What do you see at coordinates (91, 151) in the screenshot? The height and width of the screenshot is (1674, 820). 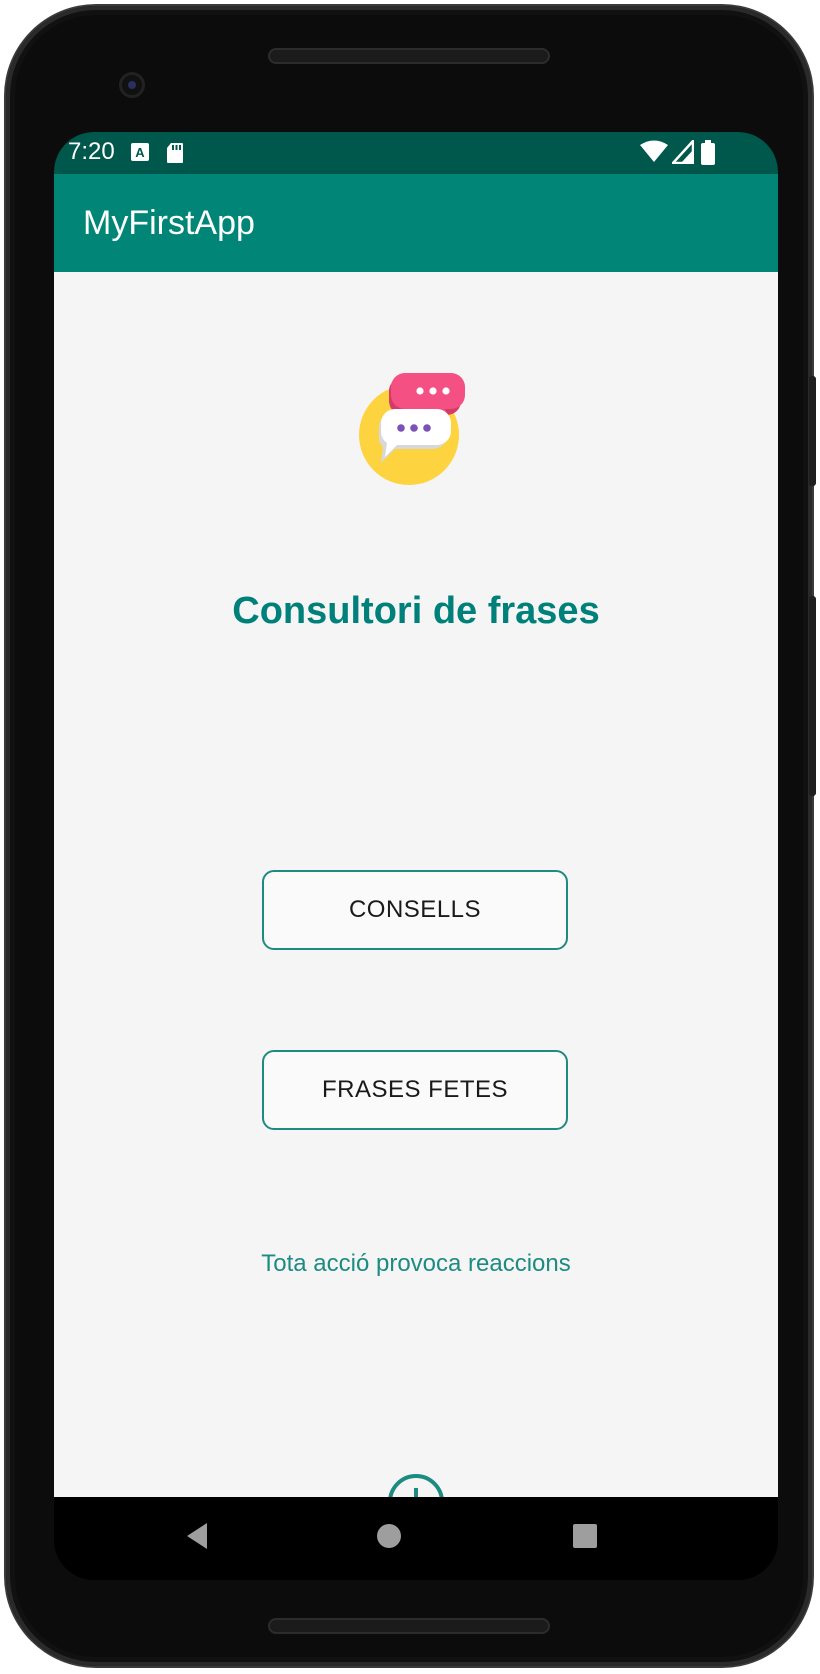 I see `status-time: 7:20` at bounding box center [91, 151].